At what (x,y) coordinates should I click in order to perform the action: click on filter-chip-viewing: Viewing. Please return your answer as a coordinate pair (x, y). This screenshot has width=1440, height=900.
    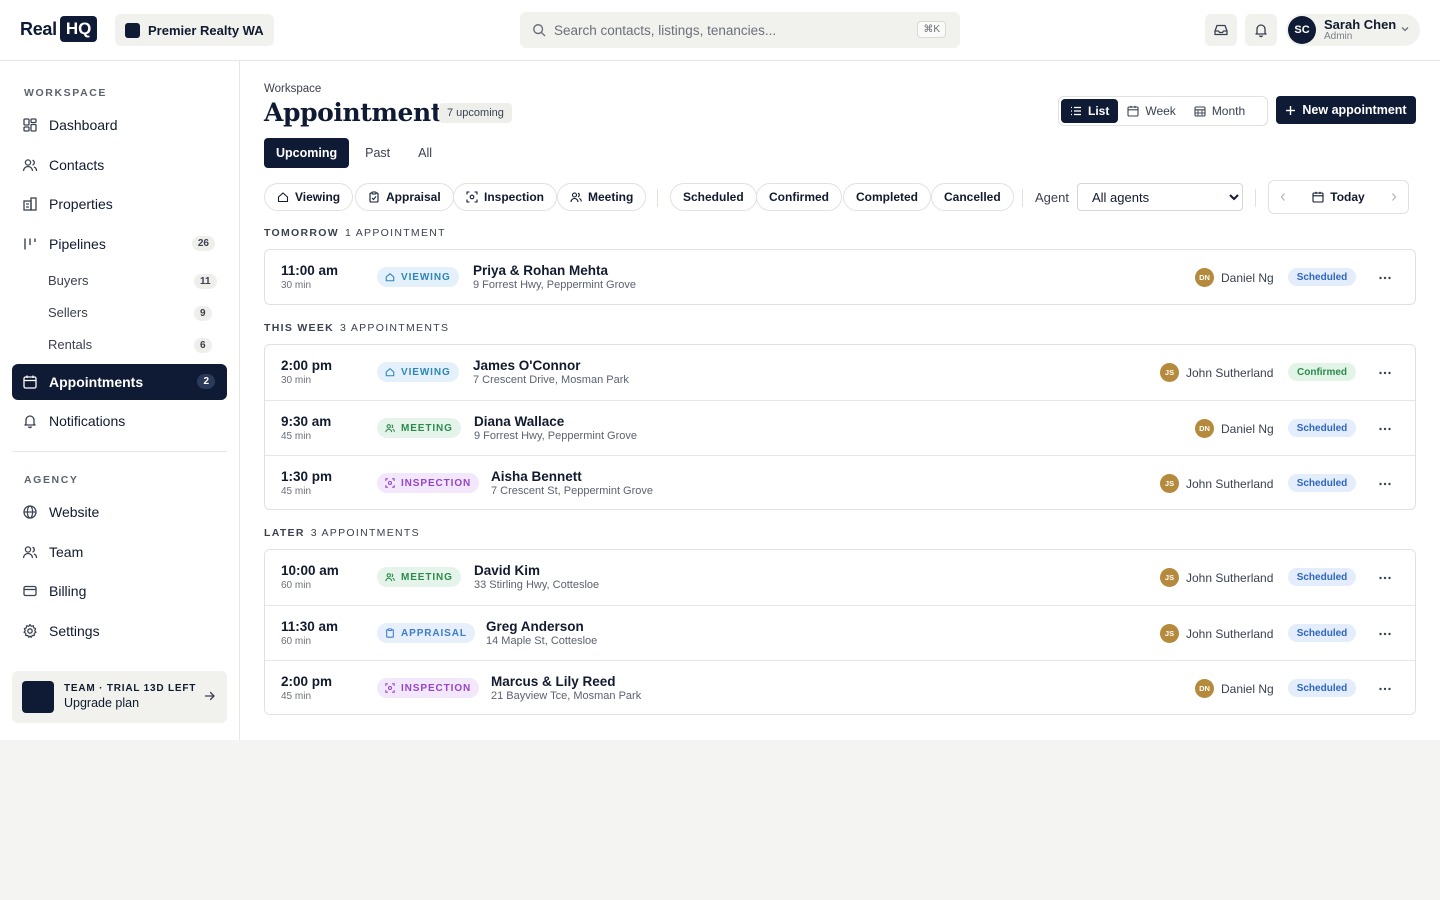
    Looking at the image, I should click on (309, 197).